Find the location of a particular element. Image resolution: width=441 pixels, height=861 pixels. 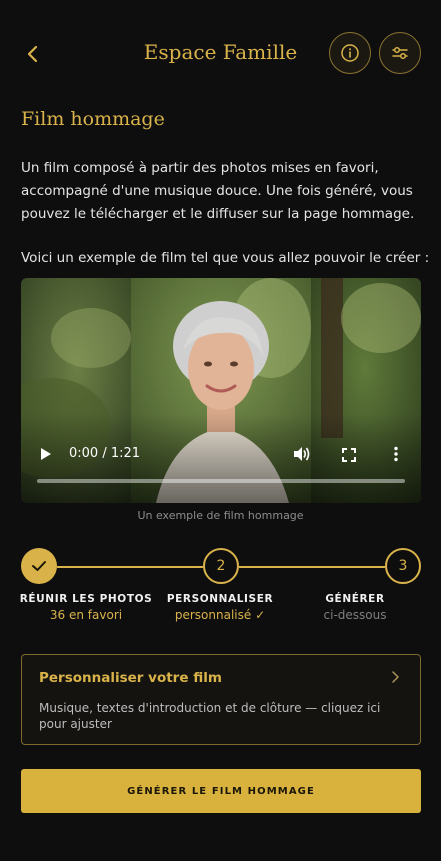

fullscreen-icon is located at coordinates (349, 455).